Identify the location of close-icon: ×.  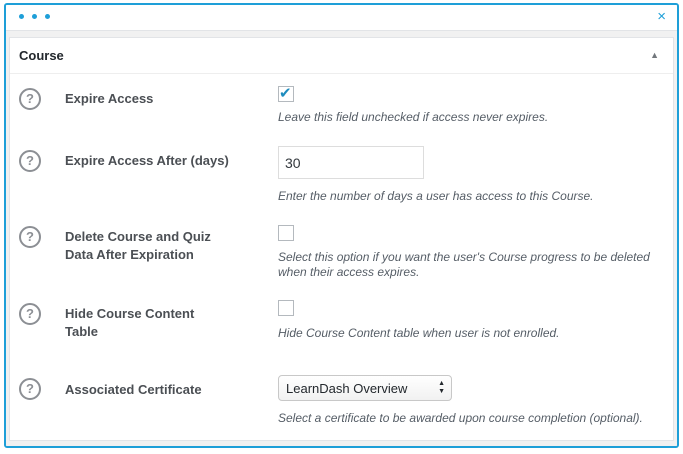
(661, 17).